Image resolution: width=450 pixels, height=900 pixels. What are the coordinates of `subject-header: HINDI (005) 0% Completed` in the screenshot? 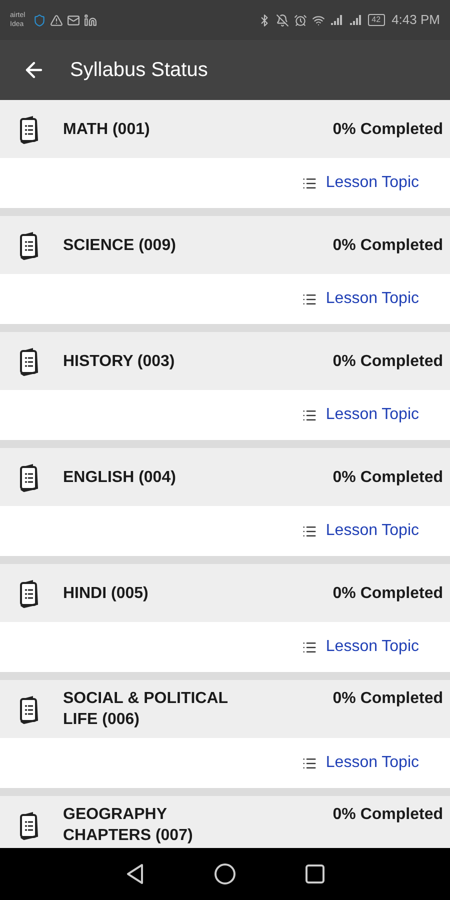 It's located at (225, 593).